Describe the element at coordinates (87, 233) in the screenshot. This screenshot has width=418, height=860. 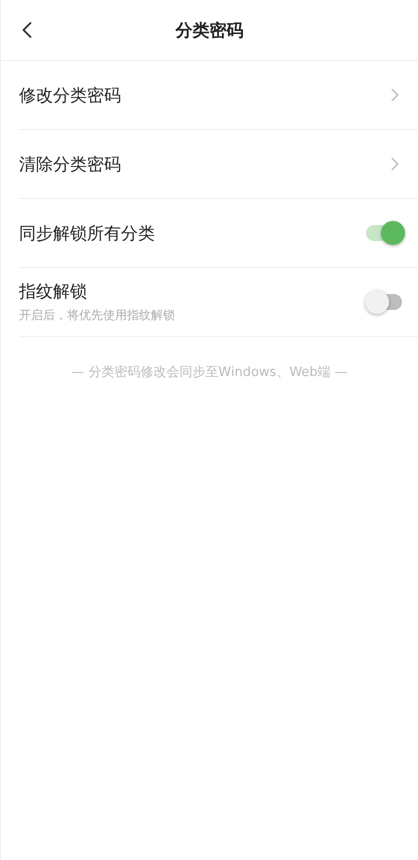
I see `setting-label: 同步解锁所有分类` at that location.